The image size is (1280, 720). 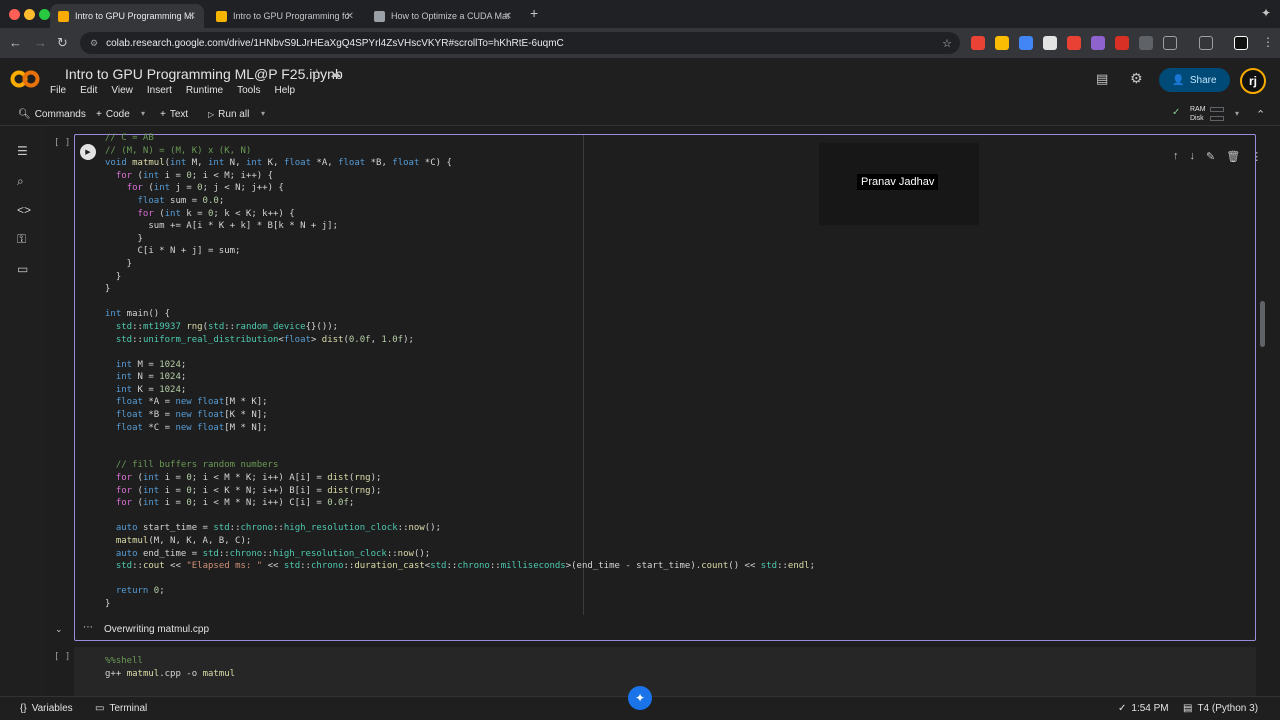 What do you see at coordinates (335, 73) in the screenshot?
I see `cloud-icon: ☁` at bounding box center [335, 73].